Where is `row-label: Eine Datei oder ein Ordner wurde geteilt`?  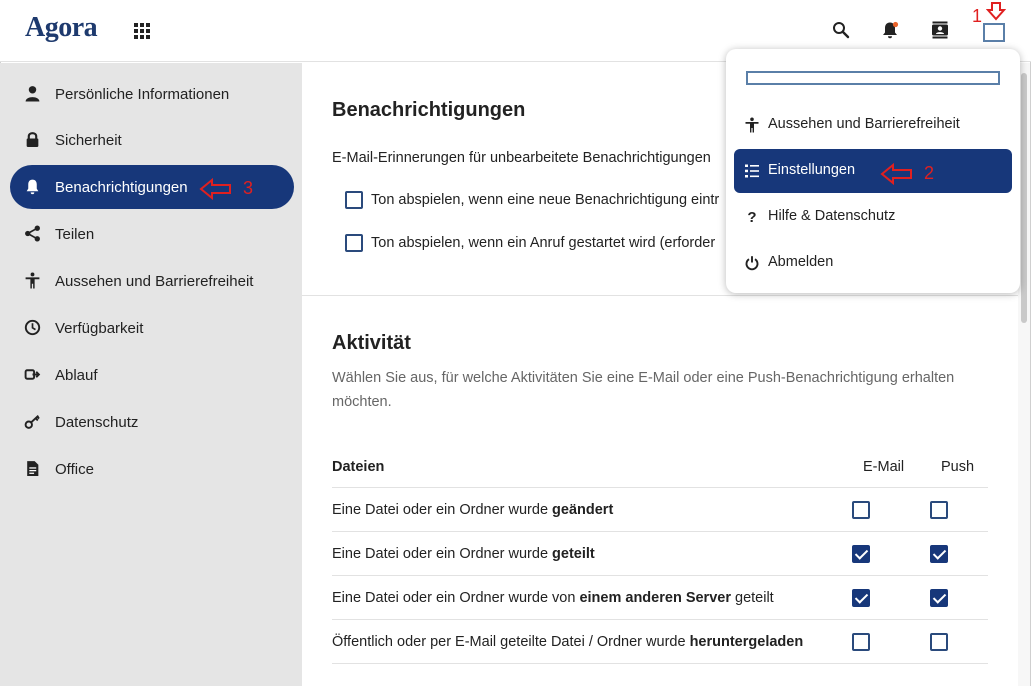
row-label: Eine Datei oder ein Ordner wurde geteilt is located at coordinates (463, 554).